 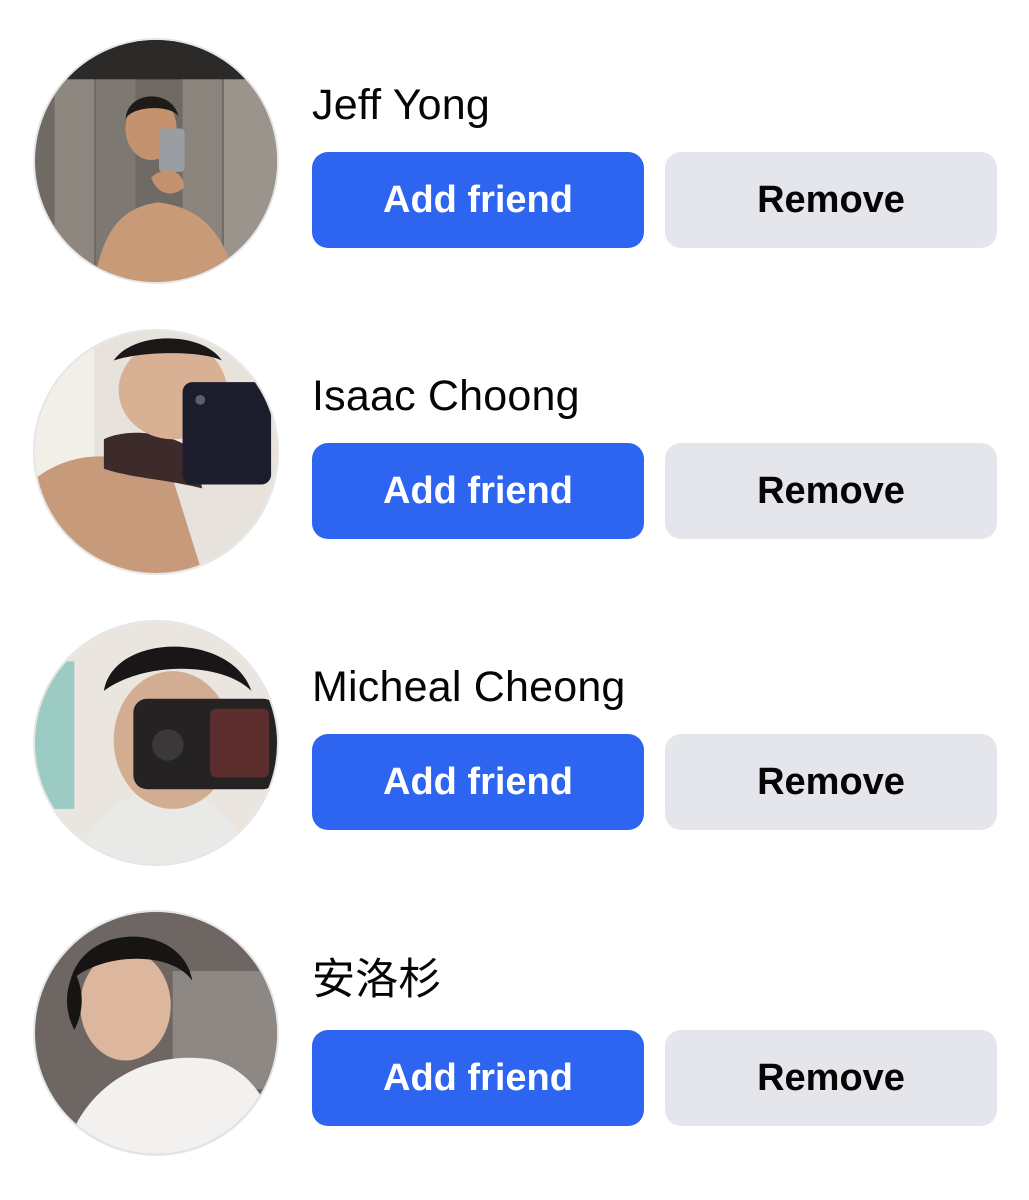 I want to click on suggestion-name: Isaac Choong, so click(x=446, y=396).